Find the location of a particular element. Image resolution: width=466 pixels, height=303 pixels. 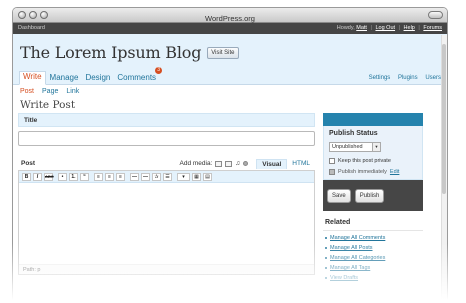

tab-design: Design is located at coordinates (97, 78).